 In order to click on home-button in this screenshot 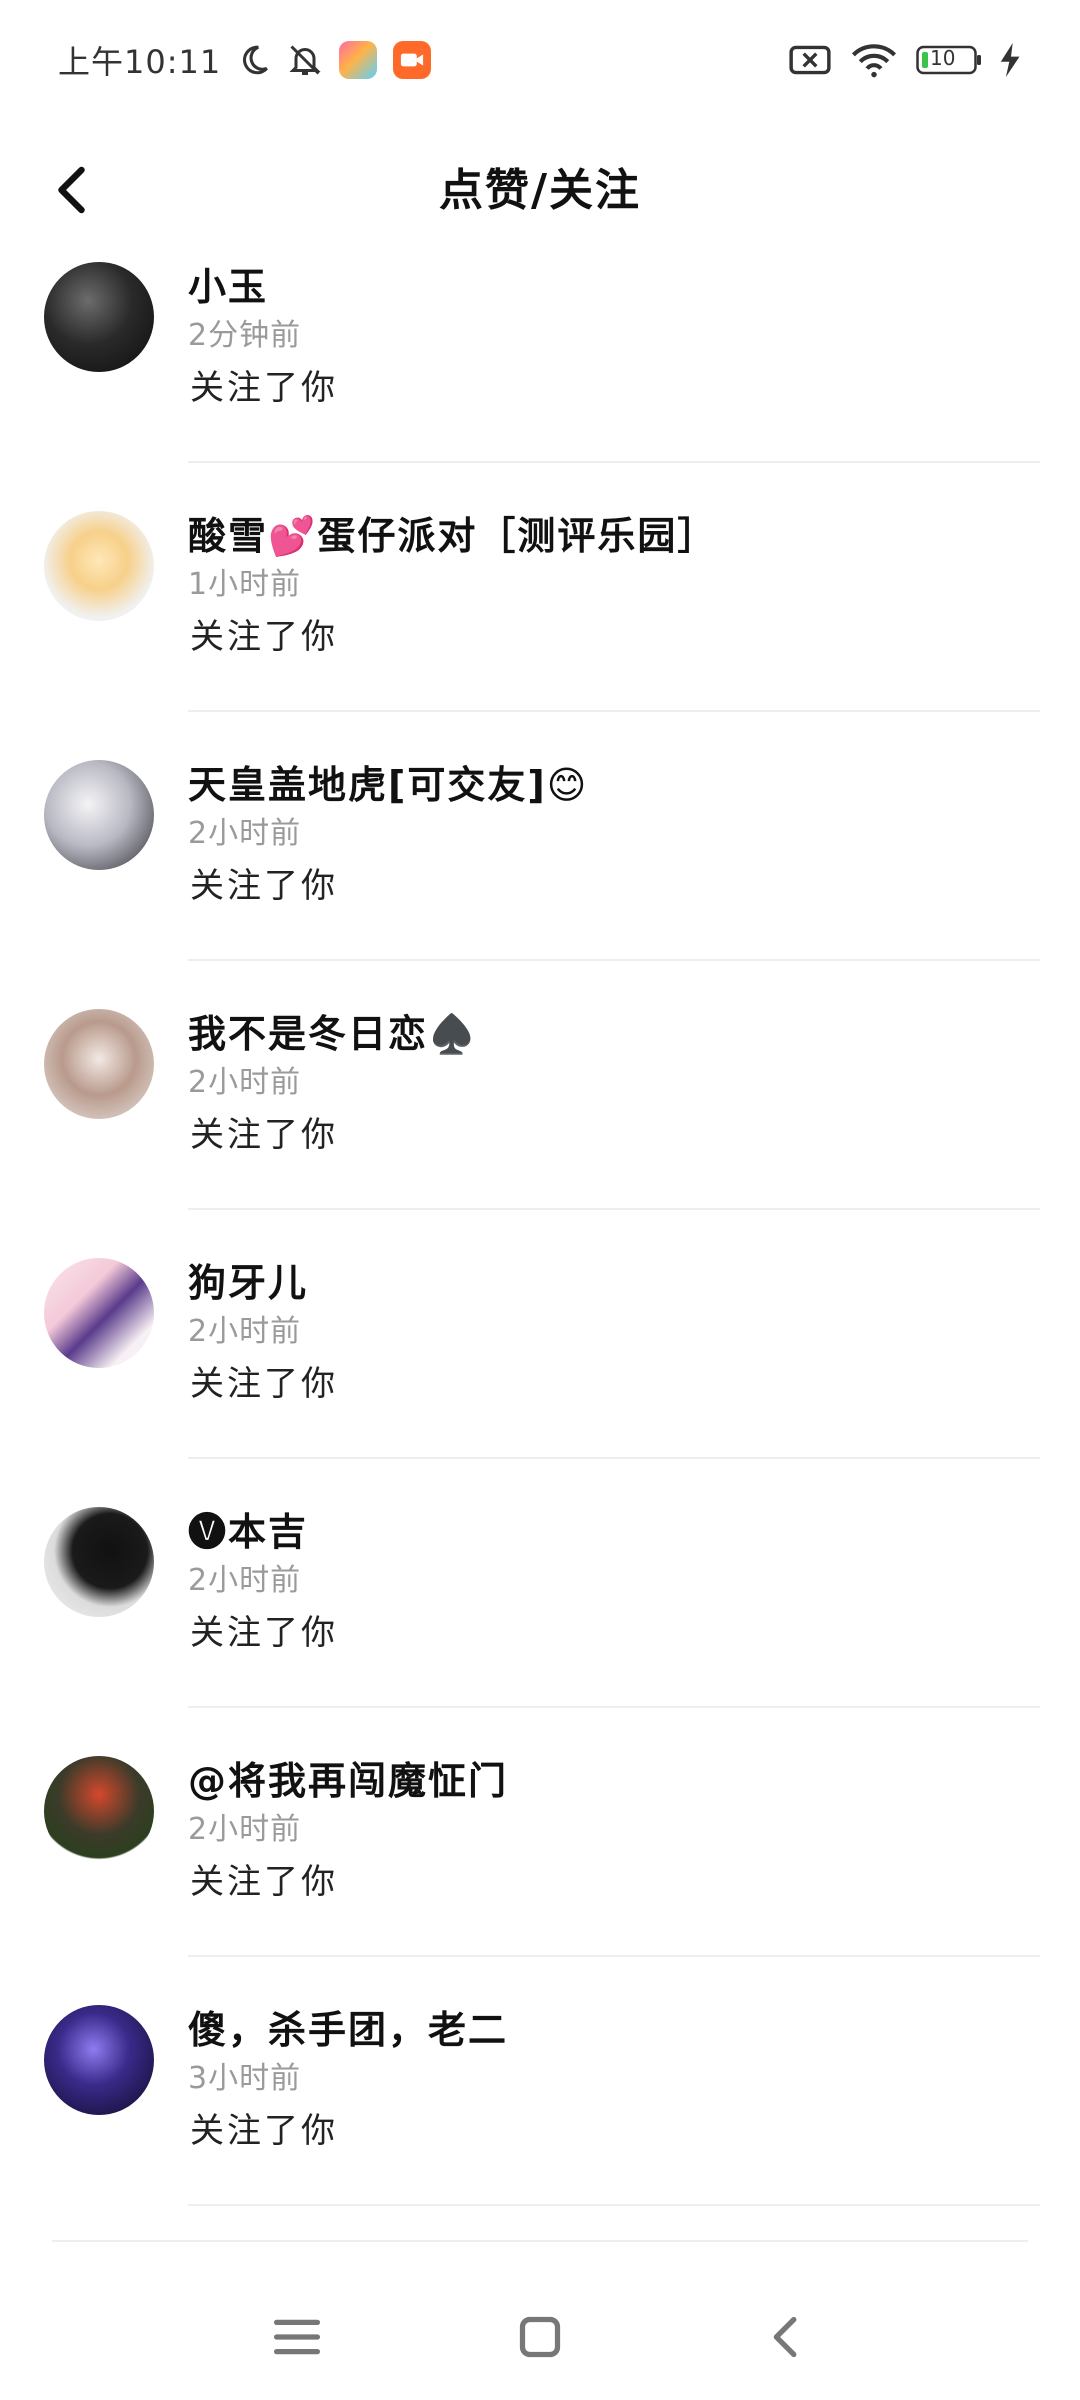, I will do `click(540, 2337)`.